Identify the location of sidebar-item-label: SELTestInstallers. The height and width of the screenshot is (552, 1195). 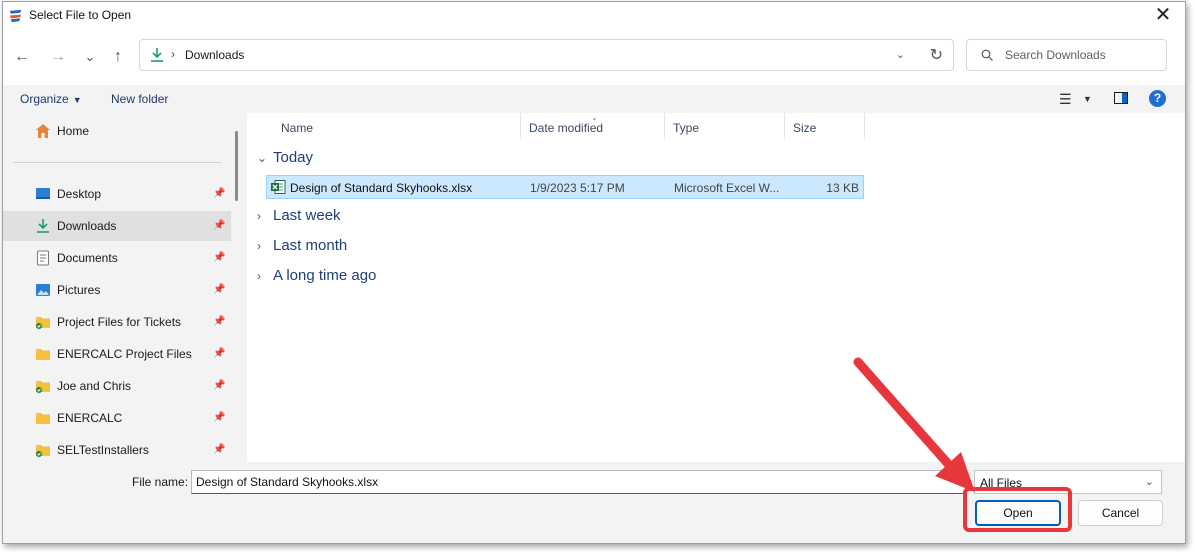
(103, 450).